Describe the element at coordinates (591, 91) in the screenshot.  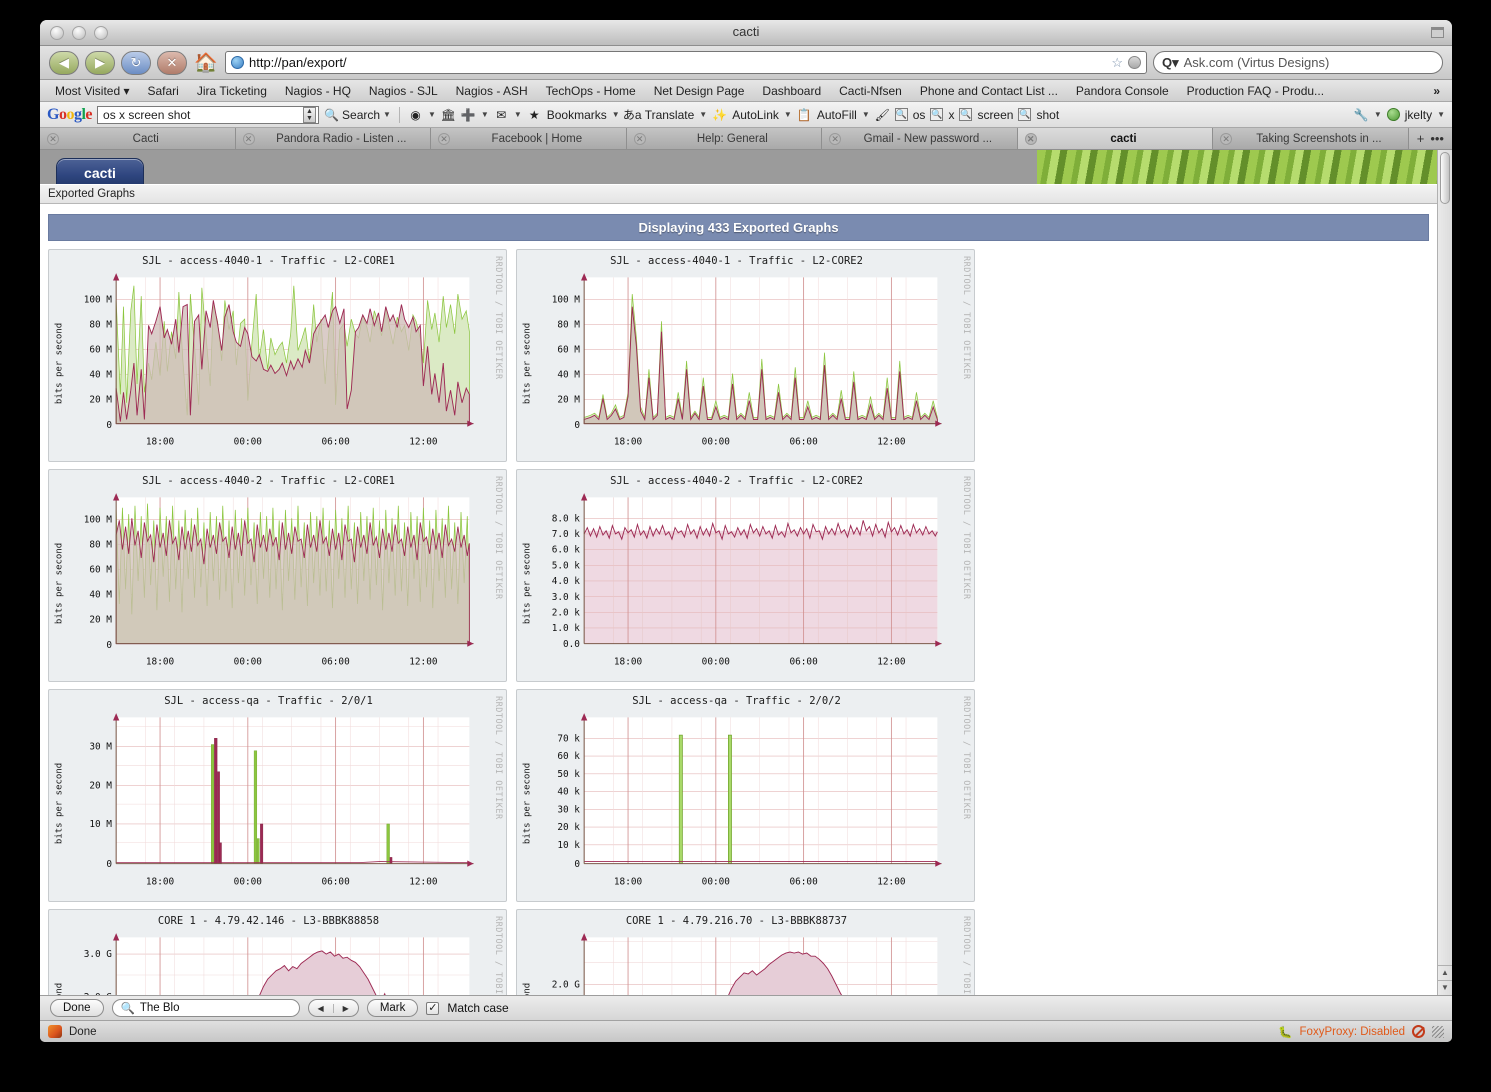
I see `bookmark-techops-home: TechOps - Home` at that location.